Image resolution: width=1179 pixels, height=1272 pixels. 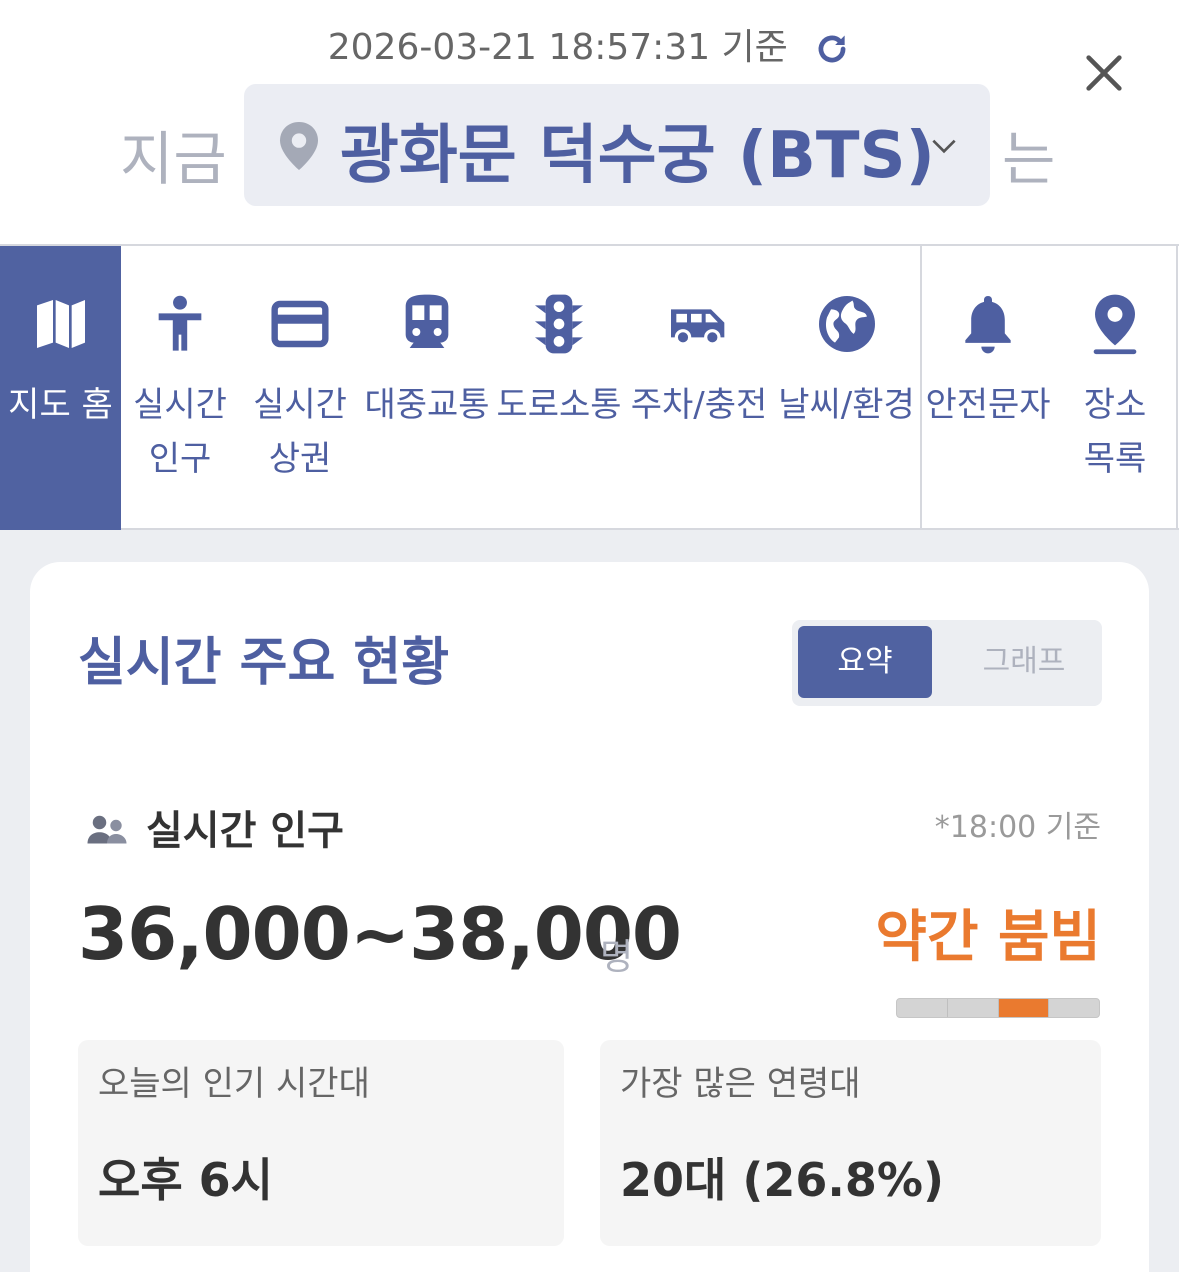 I want to click on location-row: 지금 광화문 덕수궁 (BTS) 는, so click(x=589, y=146).